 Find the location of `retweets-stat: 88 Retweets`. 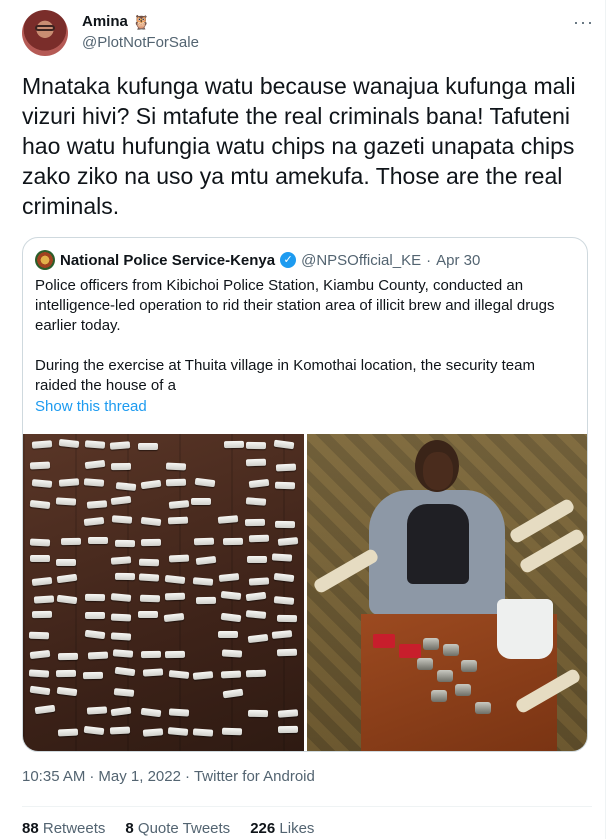

retweets-stat: 88 Retweets is located at coordinates (63, 828).